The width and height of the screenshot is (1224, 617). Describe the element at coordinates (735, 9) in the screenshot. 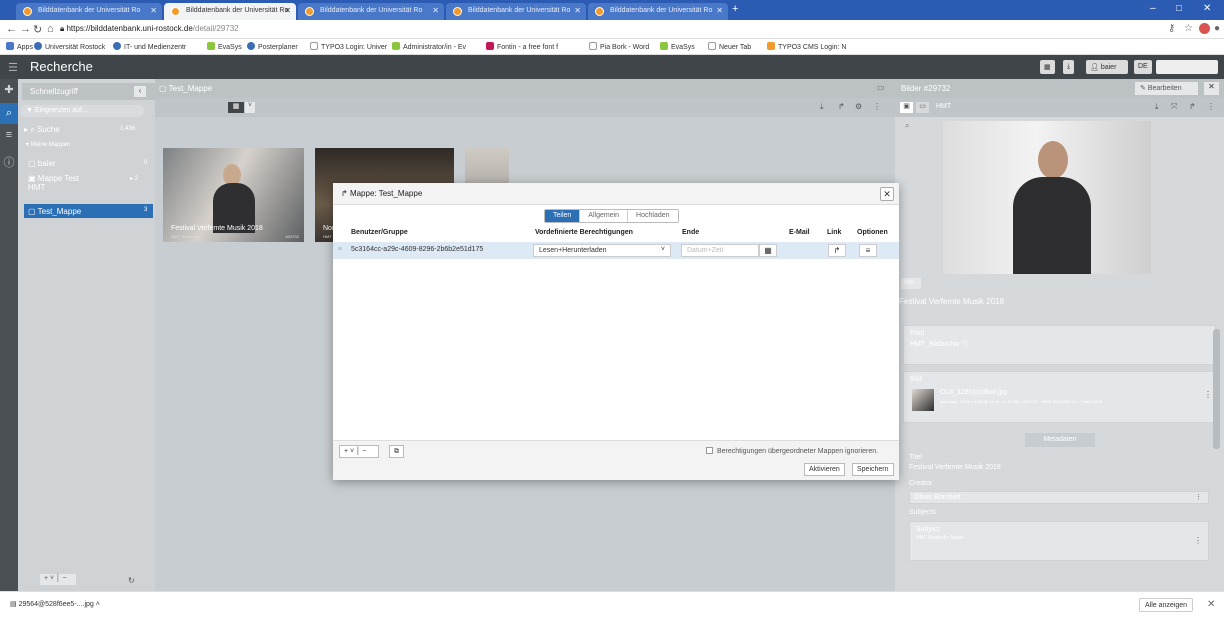

I see `new-tab-icon: +` at that location.